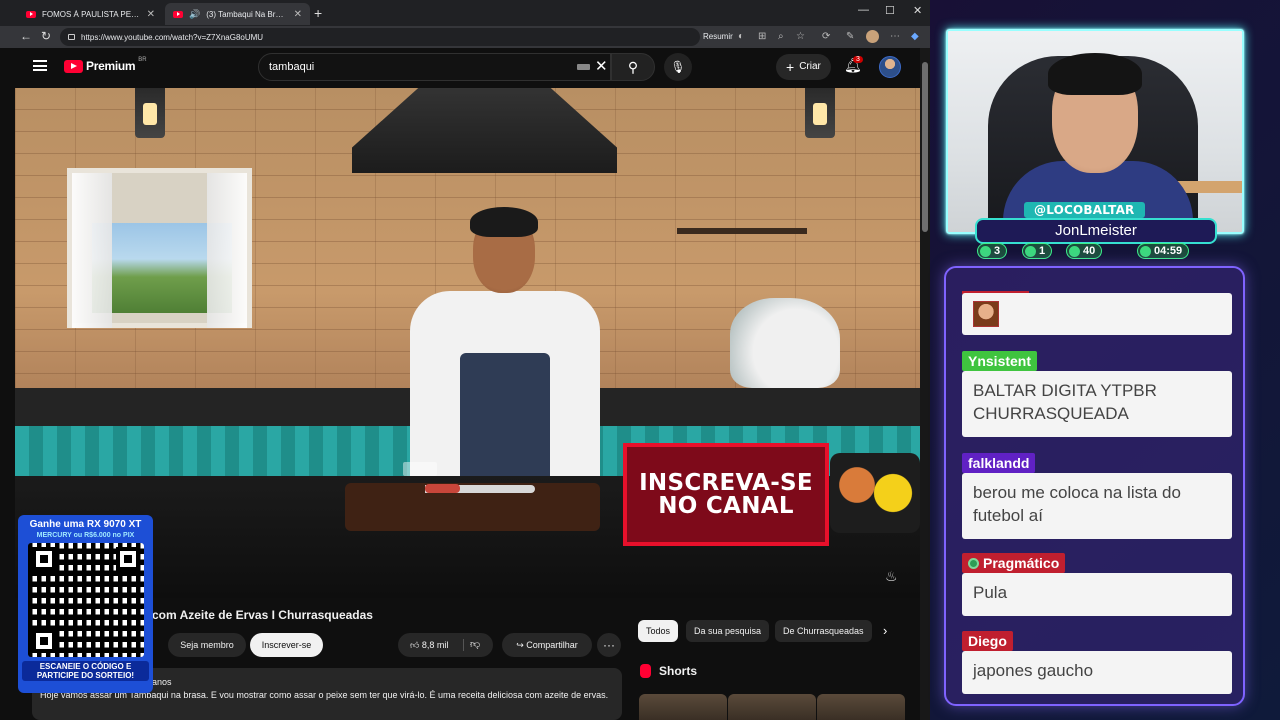 The width and height of the screenshot is (1280, 720). What do you see at coordinates (973, 563) in the screenshot?
I see `badge-icon` at bounding box center [973, 563].